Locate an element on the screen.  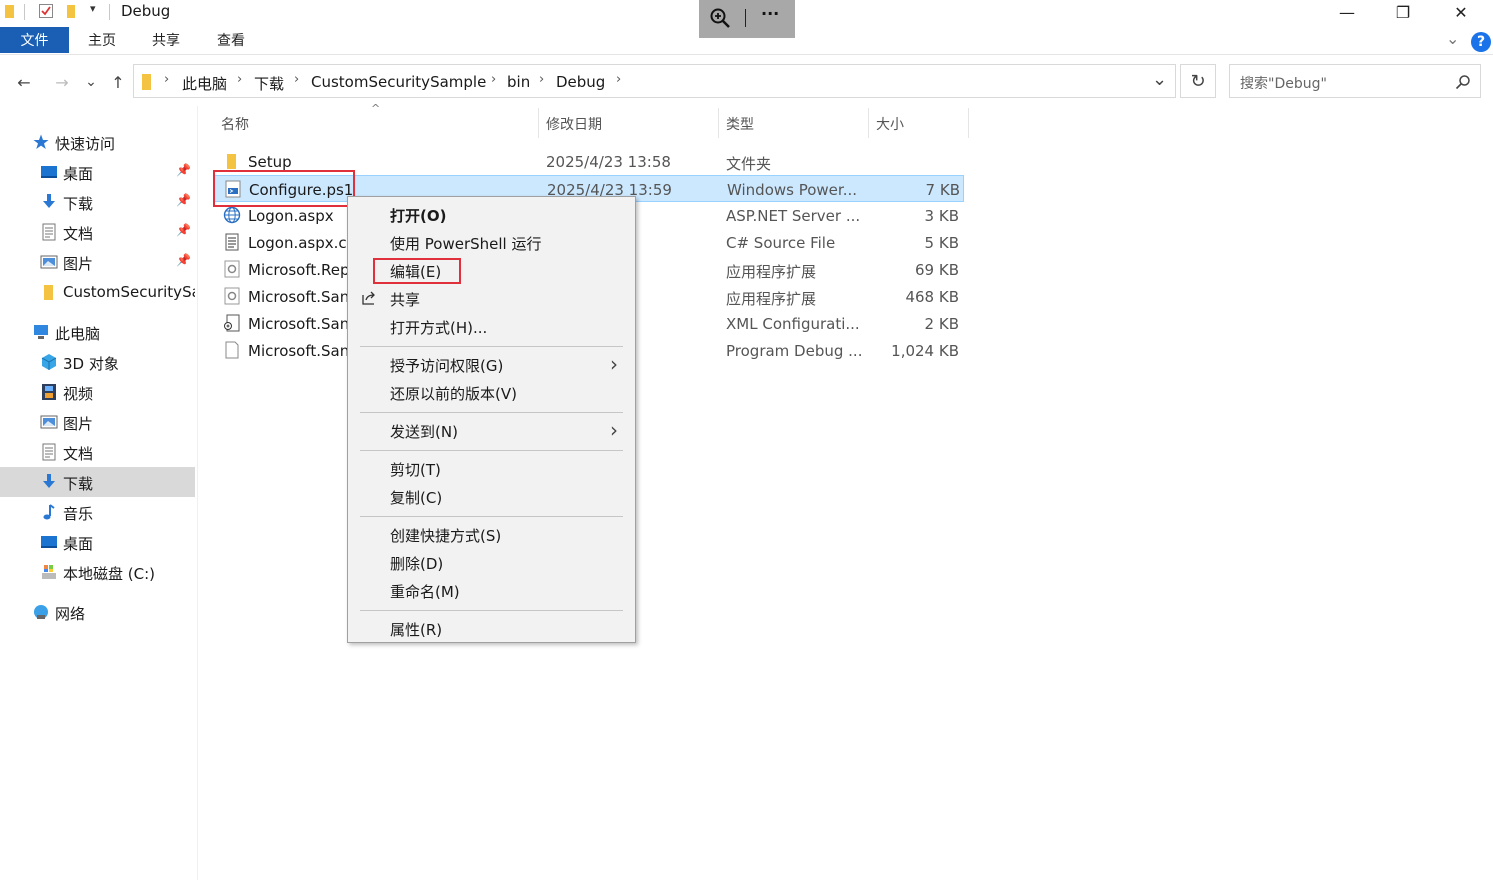
breadcrumb-this-pc: 此电脑 is located at coordinates (204, 83).